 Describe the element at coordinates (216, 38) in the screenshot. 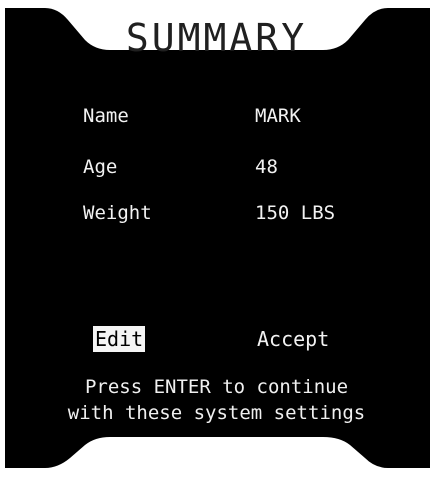

I see `page-title: SUMMARY` at that location.